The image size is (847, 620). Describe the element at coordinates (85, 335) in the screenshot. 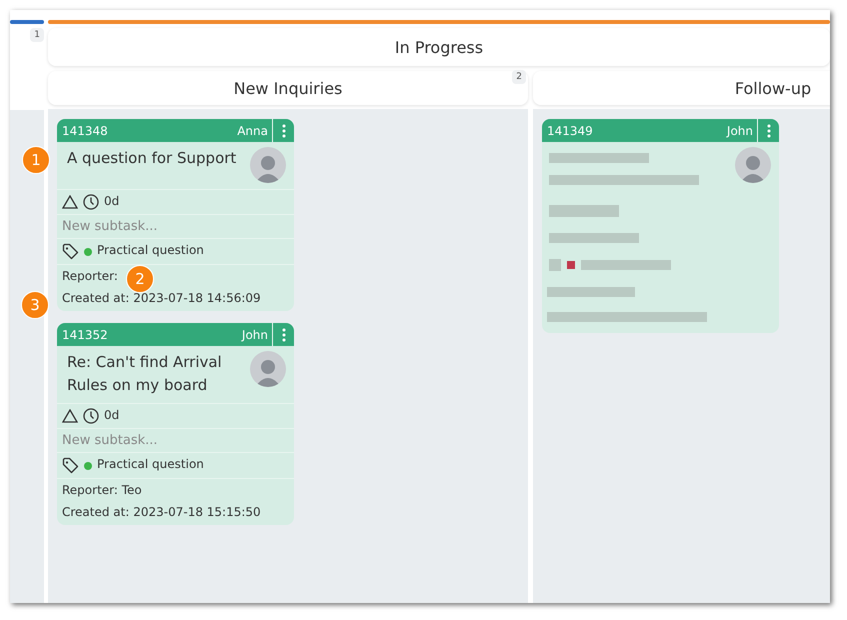

I see `task-id: 141352` at that location.